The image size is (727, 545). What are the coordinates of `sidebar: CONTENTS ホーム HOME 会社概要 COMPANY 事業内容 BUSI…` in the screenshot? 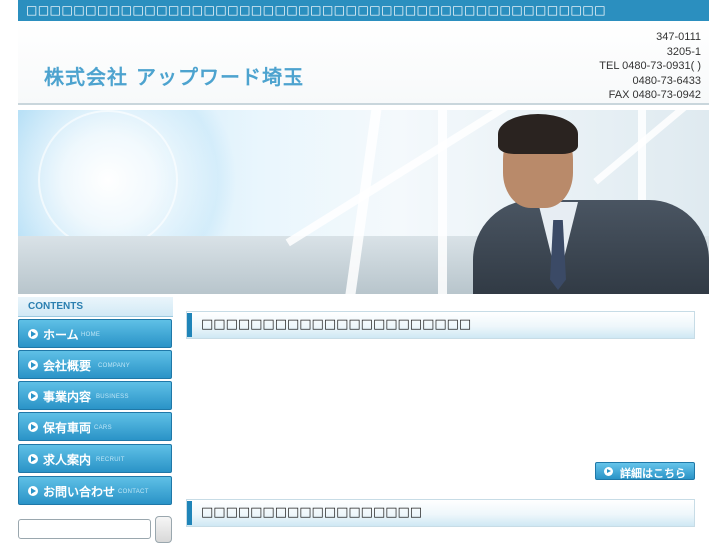 It's located at (95, 421).